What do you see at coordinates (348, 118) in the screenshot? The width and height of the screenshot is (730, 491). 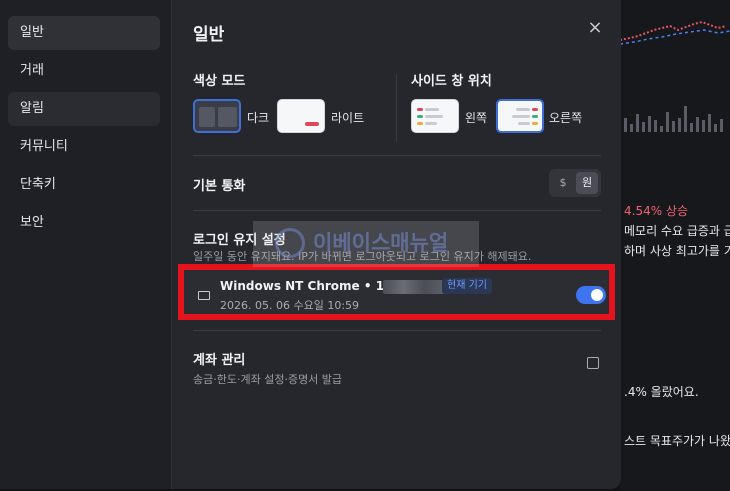 I see `light-mode-label: 라이트` at bounding box center [348, 118].